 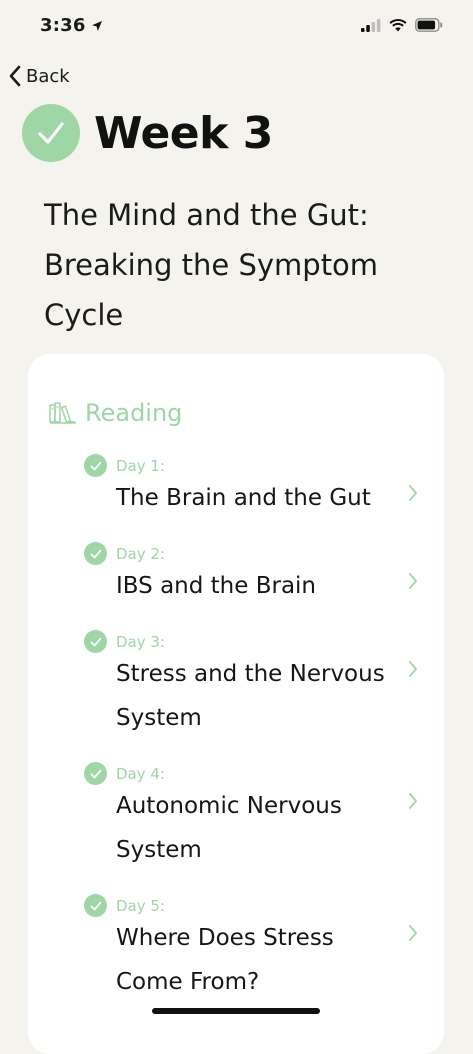 I want to click on books-icon, so click(x=62, y=413).